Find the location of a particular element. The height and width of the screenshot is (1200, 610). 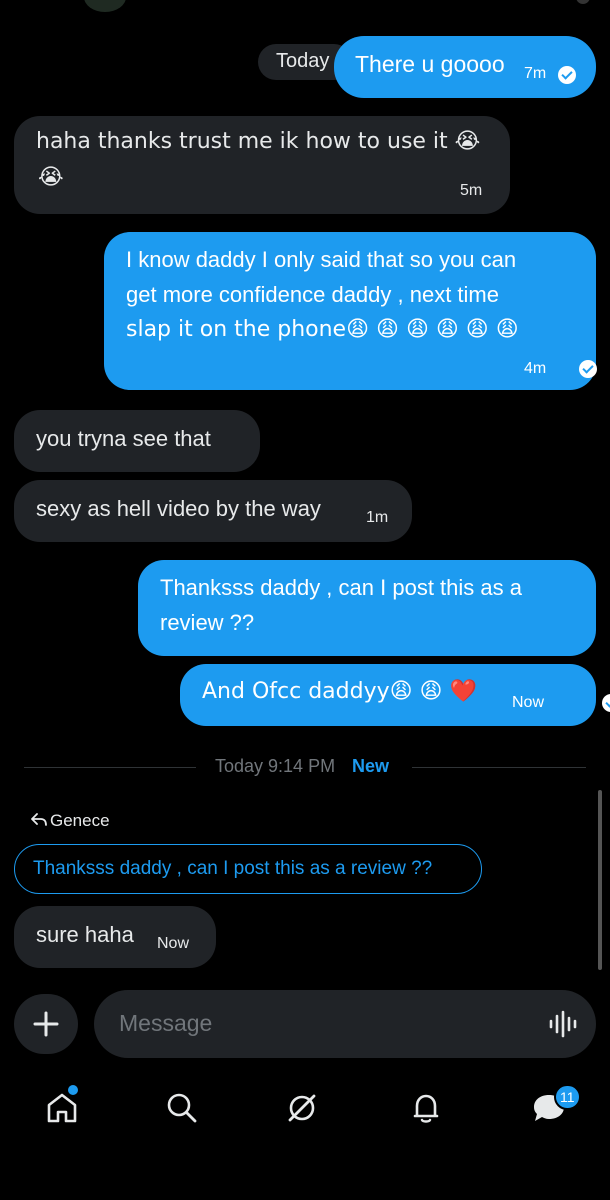

bell-icon is located at coordinates (426, 1108).